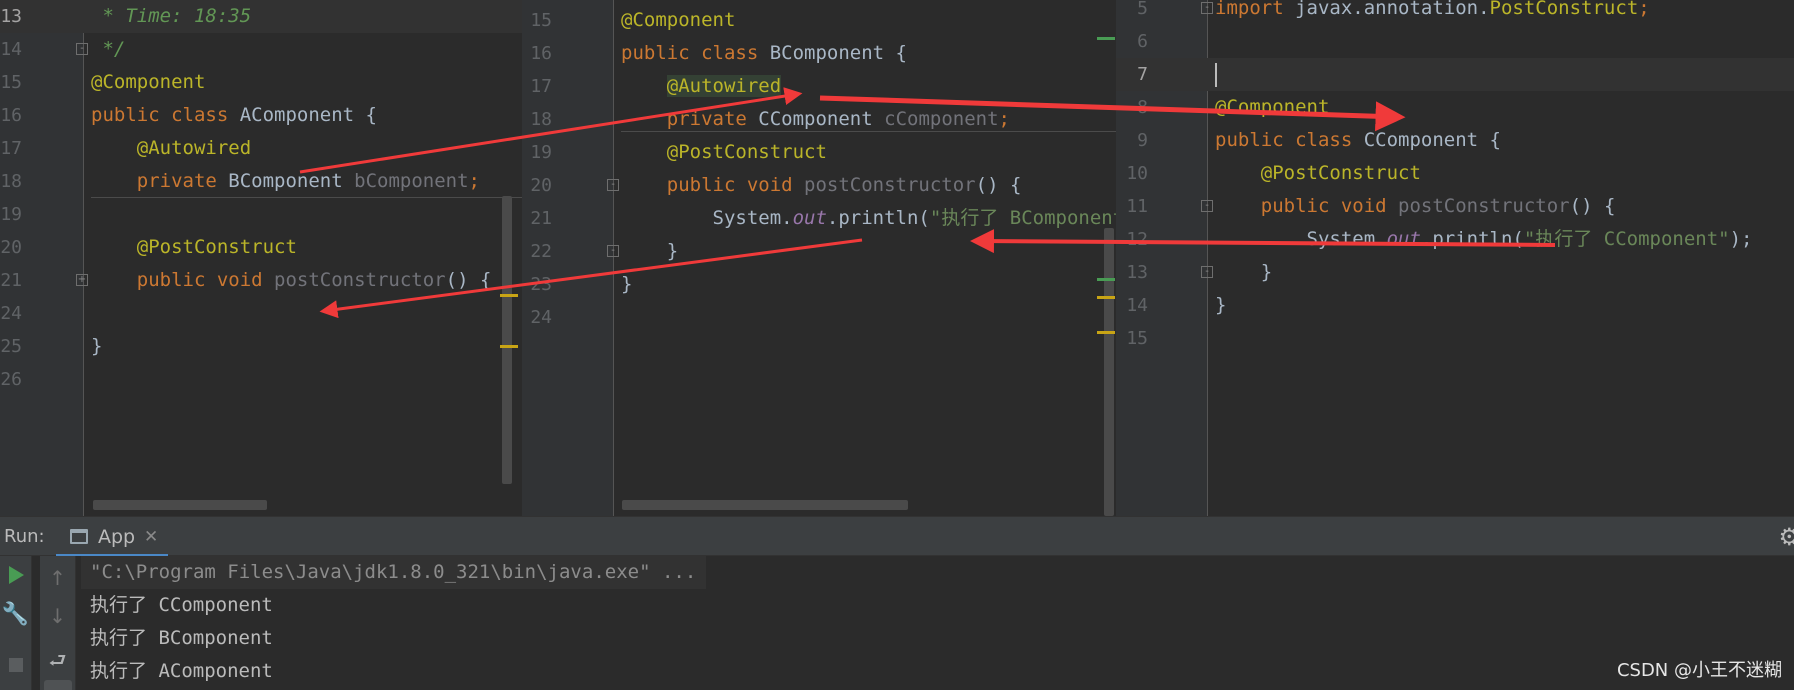 The height and width of the screenshot is (690, 1794). Describe the element at coordinates (1455, 272) in the screenshot. I see `code-line: 13 - }` at that location.